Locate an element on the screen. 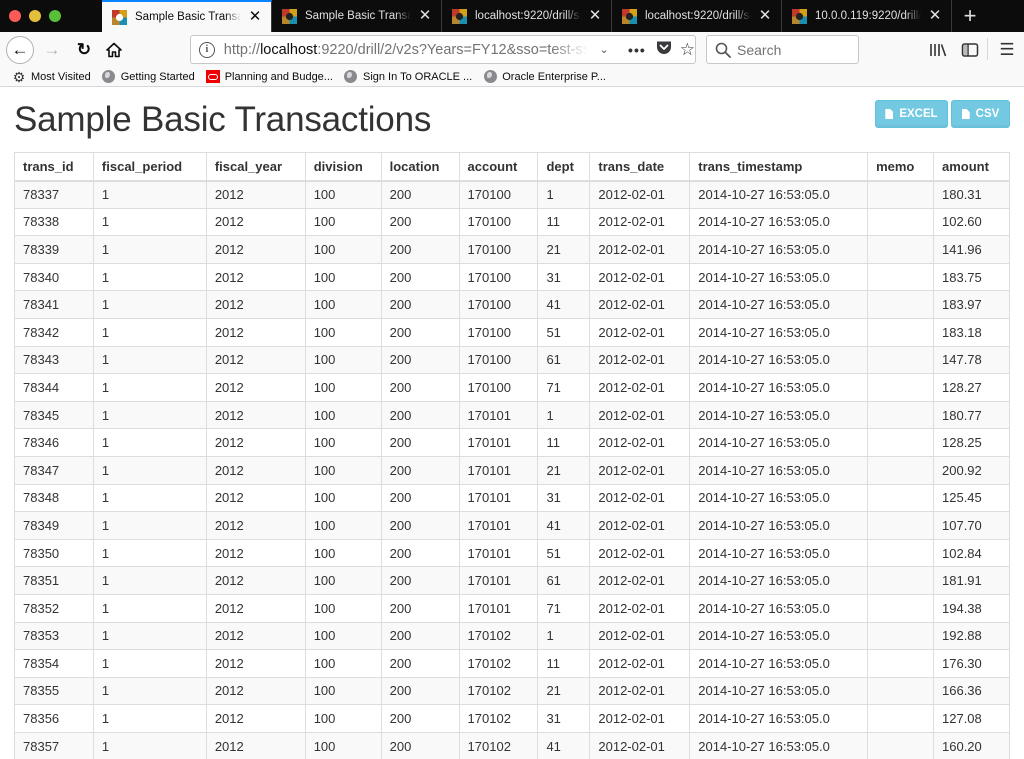 The image size is (1024, 759). new-tab-button: + is located at coordinates (970, 16).